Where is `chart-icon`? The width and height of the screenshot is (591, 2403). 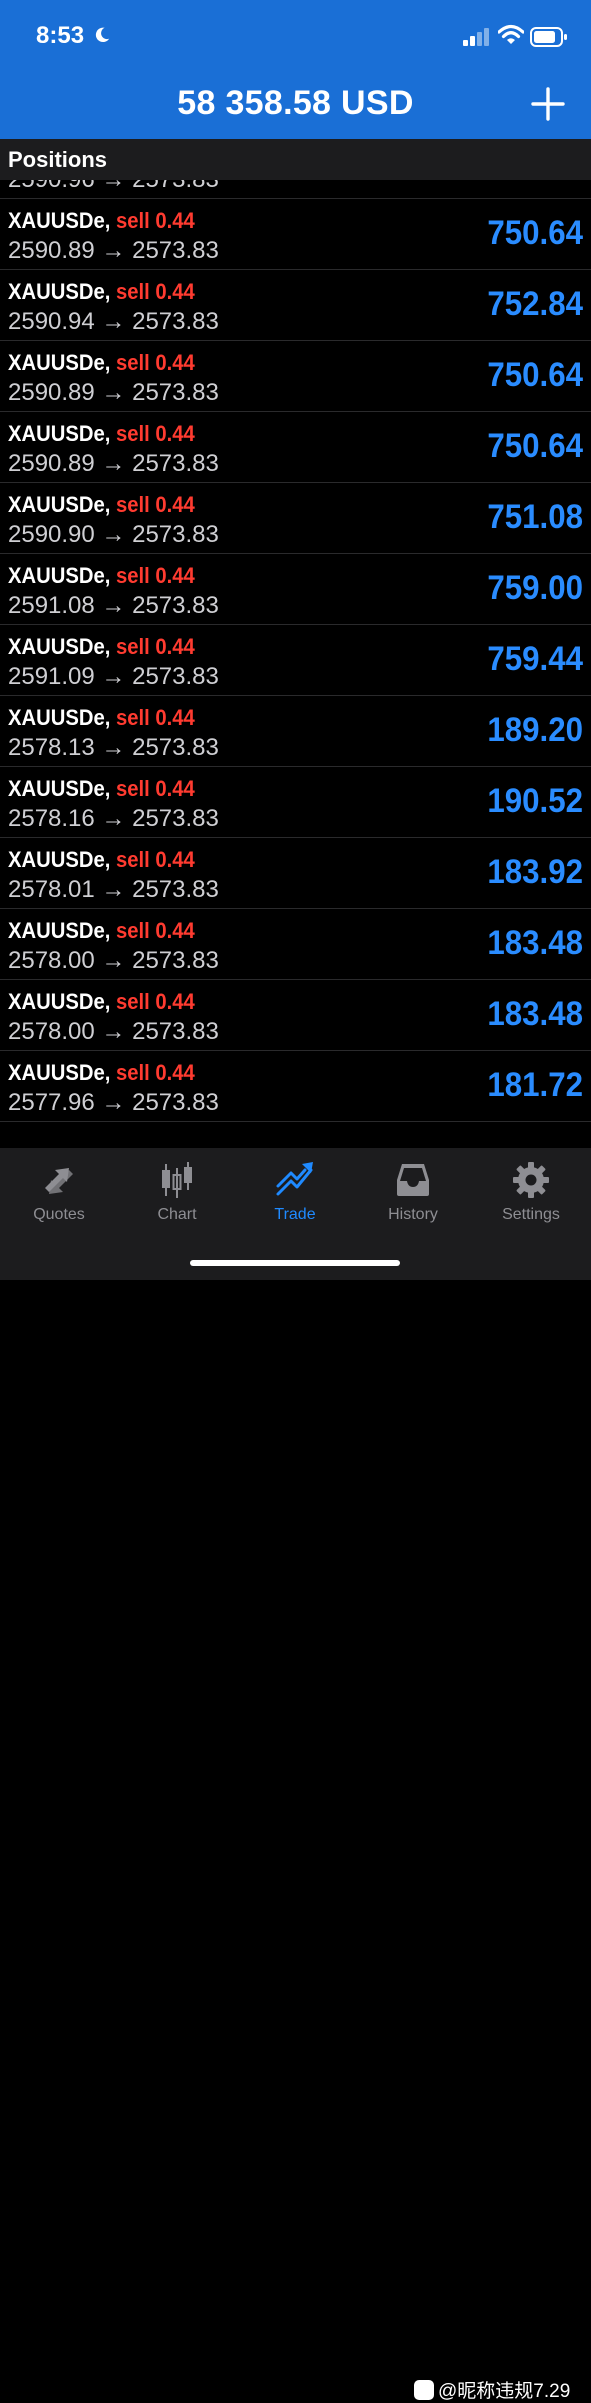 chart-icon is located at coordinates (177, 1180).